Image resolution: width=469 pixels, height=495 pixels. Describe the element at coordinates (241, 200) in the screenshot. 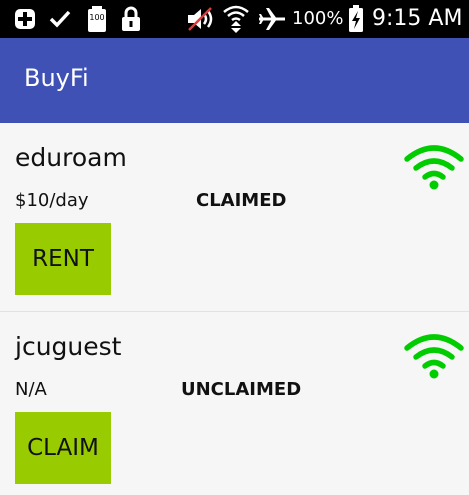

I see `network-status: CLAIMED` at that location.